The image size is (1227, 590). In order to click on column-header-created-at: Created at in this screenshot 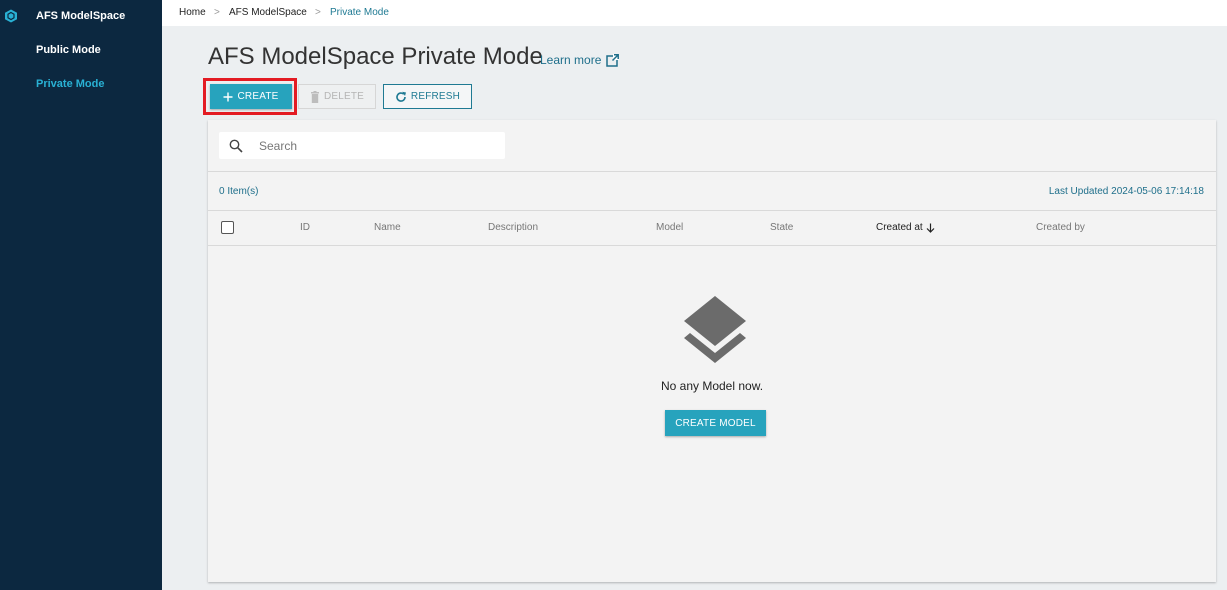, I will do `click(905, 227)`.